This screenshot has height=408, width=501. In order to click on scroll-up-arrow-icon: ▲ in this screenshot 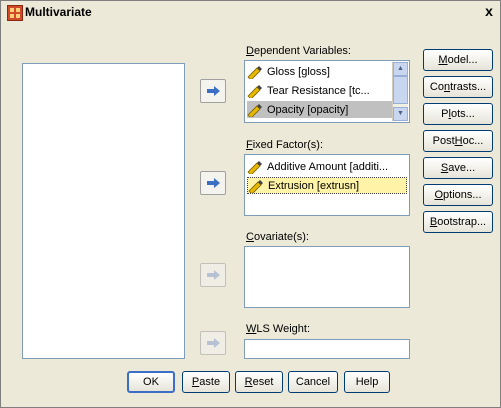, I will do `click(400, 69)`.